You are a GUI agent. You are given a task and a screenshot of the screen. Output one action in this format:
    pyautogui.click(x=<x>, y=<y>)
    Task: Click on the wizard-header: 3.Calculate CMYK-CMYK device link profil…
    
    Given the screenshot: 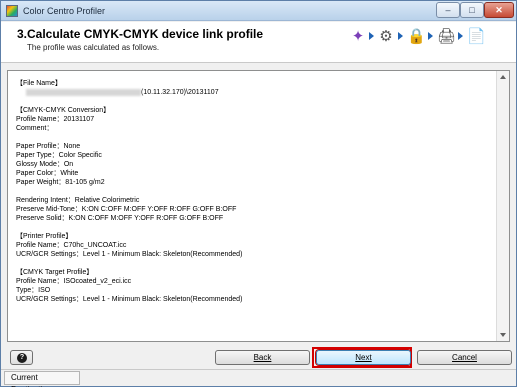 What is the action you would take?
    pyautogui.click(x=258, y=42)
    